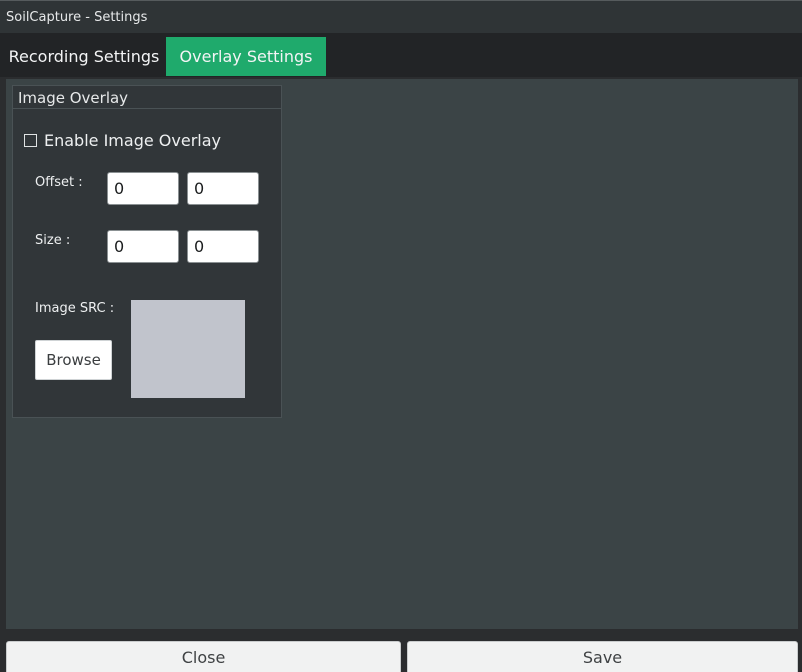 Image resolution: width=802 pixels, height=672 pixels. What do you see at coordinates (203, 656) in the screenshot?
I see `close-button: Close` at bounding box center [203, 656].